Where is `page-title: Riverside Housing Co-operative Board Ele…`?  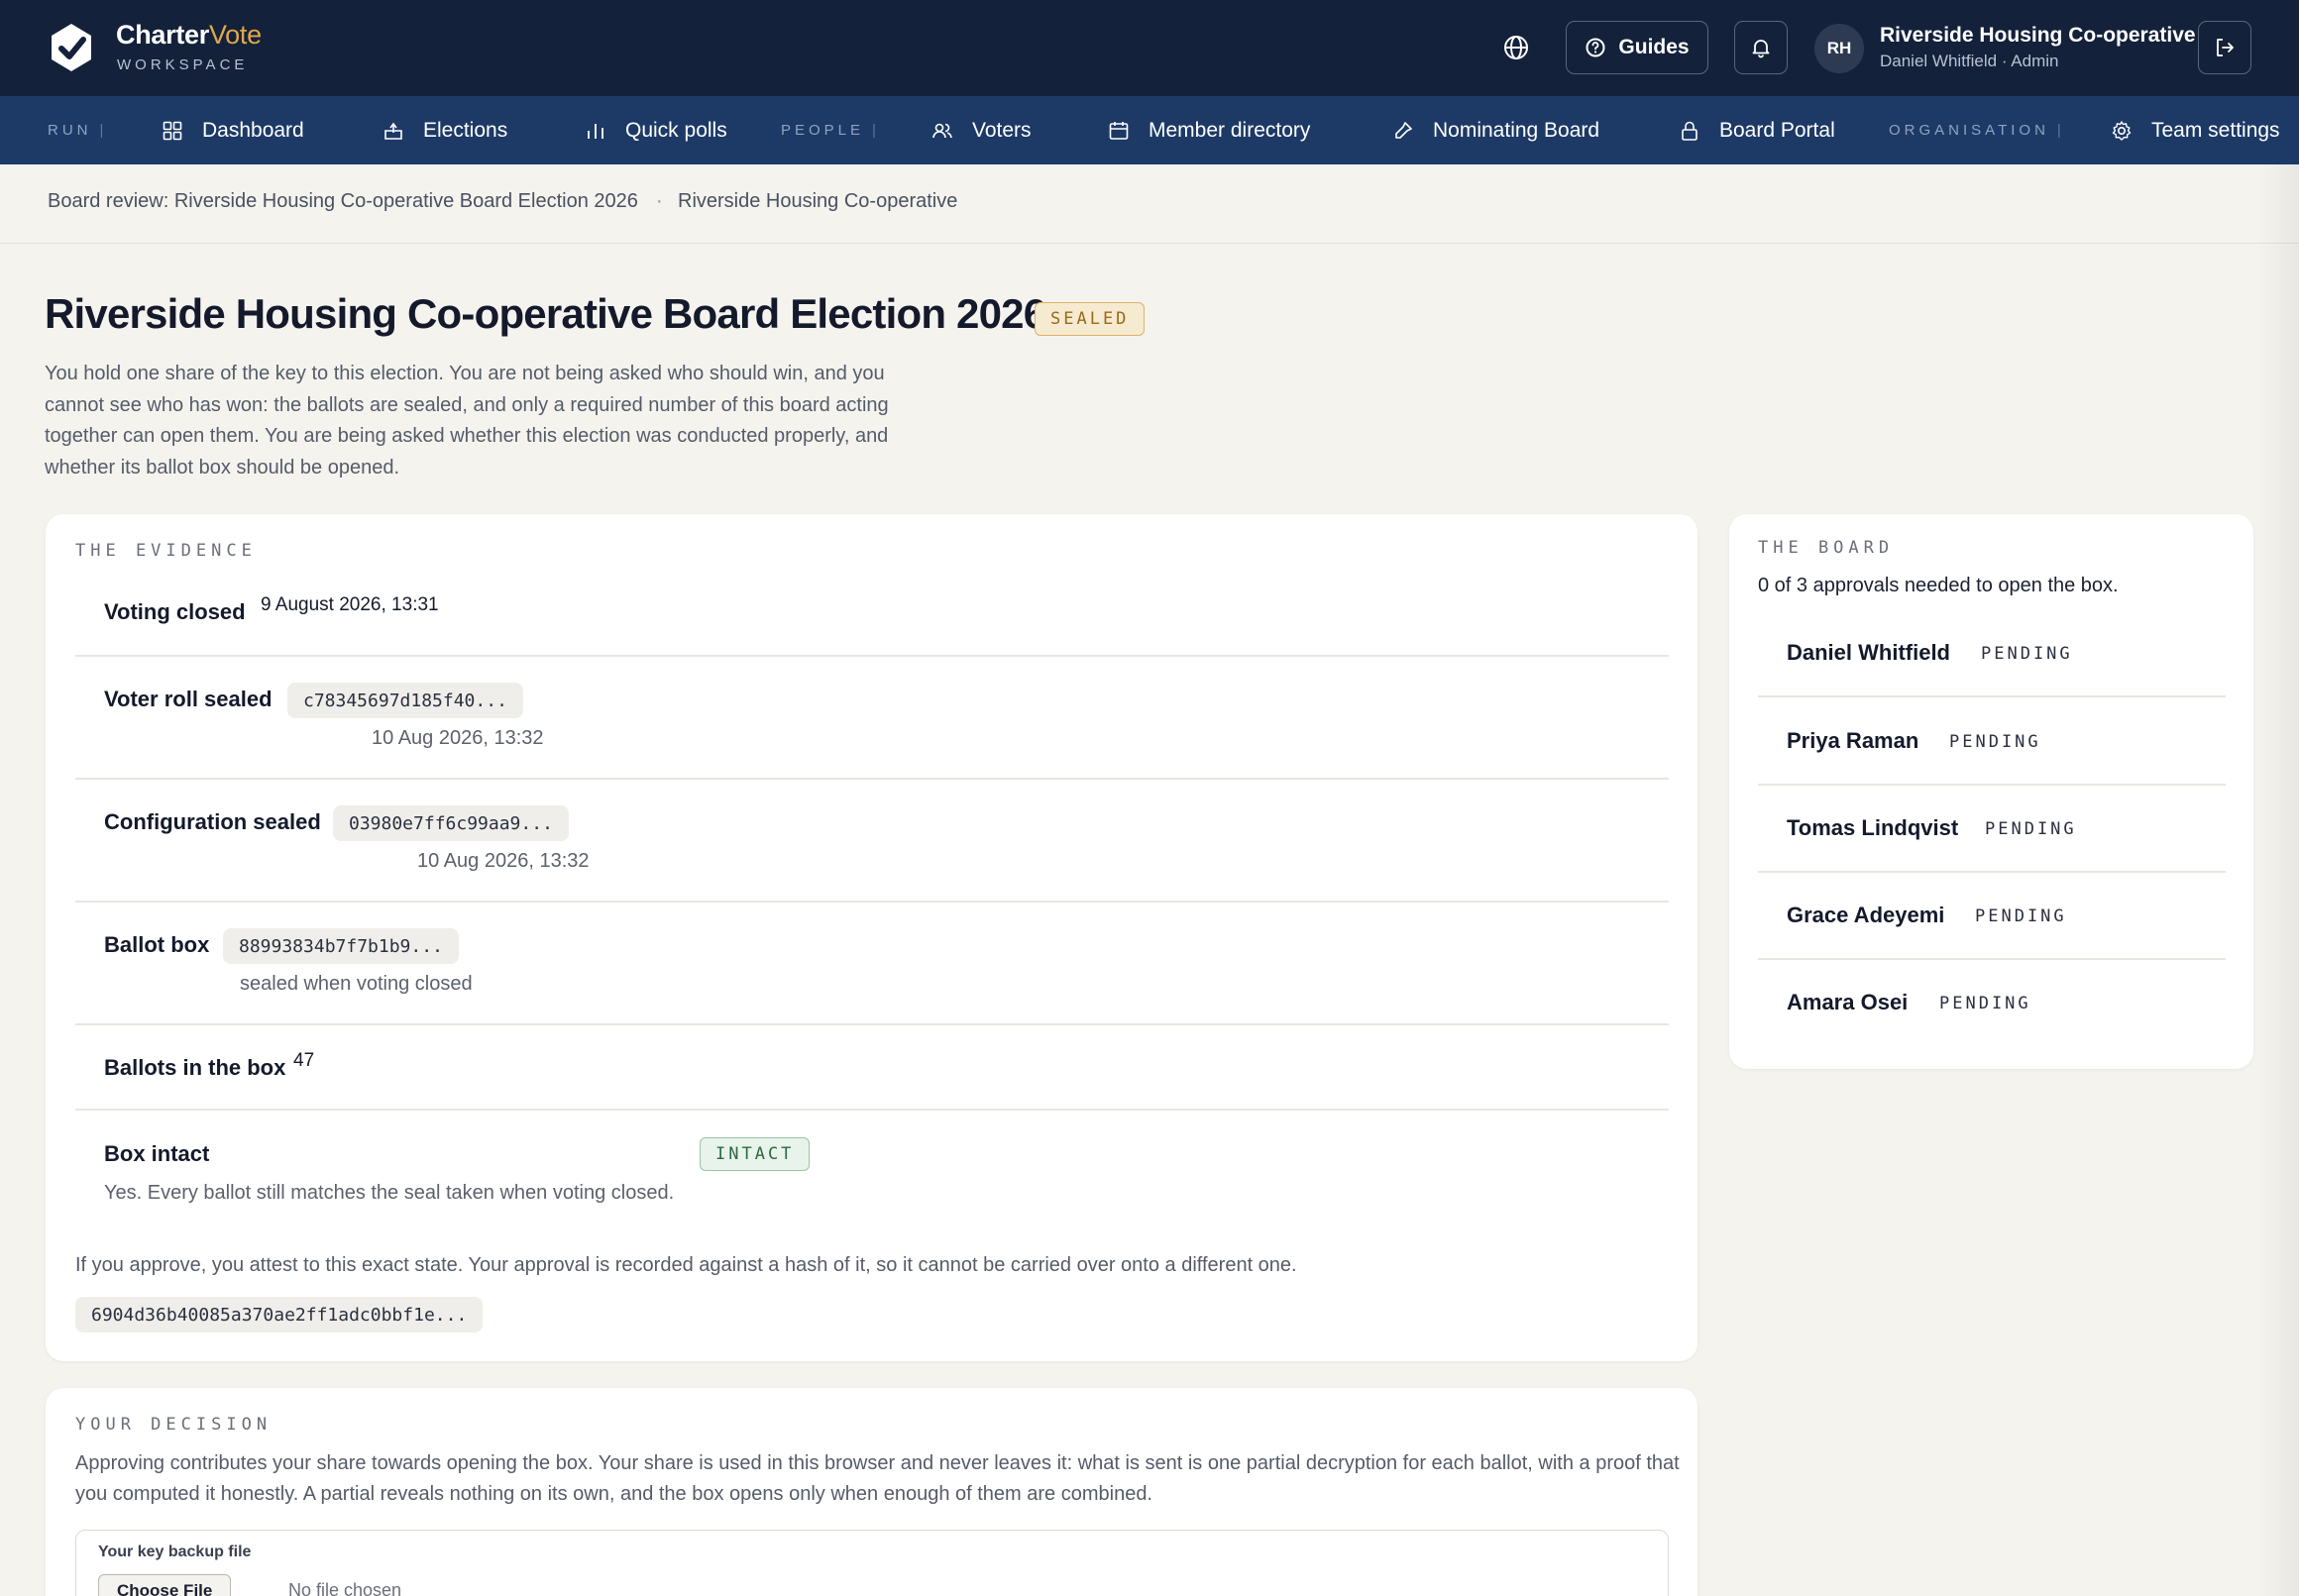 page-title: Riverside Housing Co-operative Board Ele… is located at coordinates (545, 313).